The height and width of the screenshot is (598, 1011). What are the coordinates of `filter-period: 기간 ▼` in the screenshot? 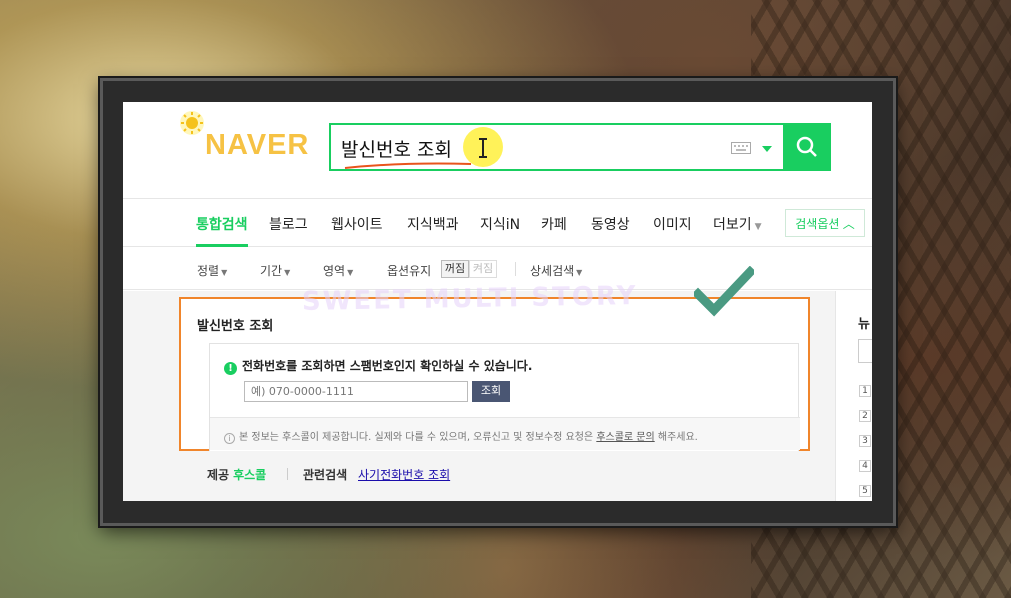 It's located at (275, 270).